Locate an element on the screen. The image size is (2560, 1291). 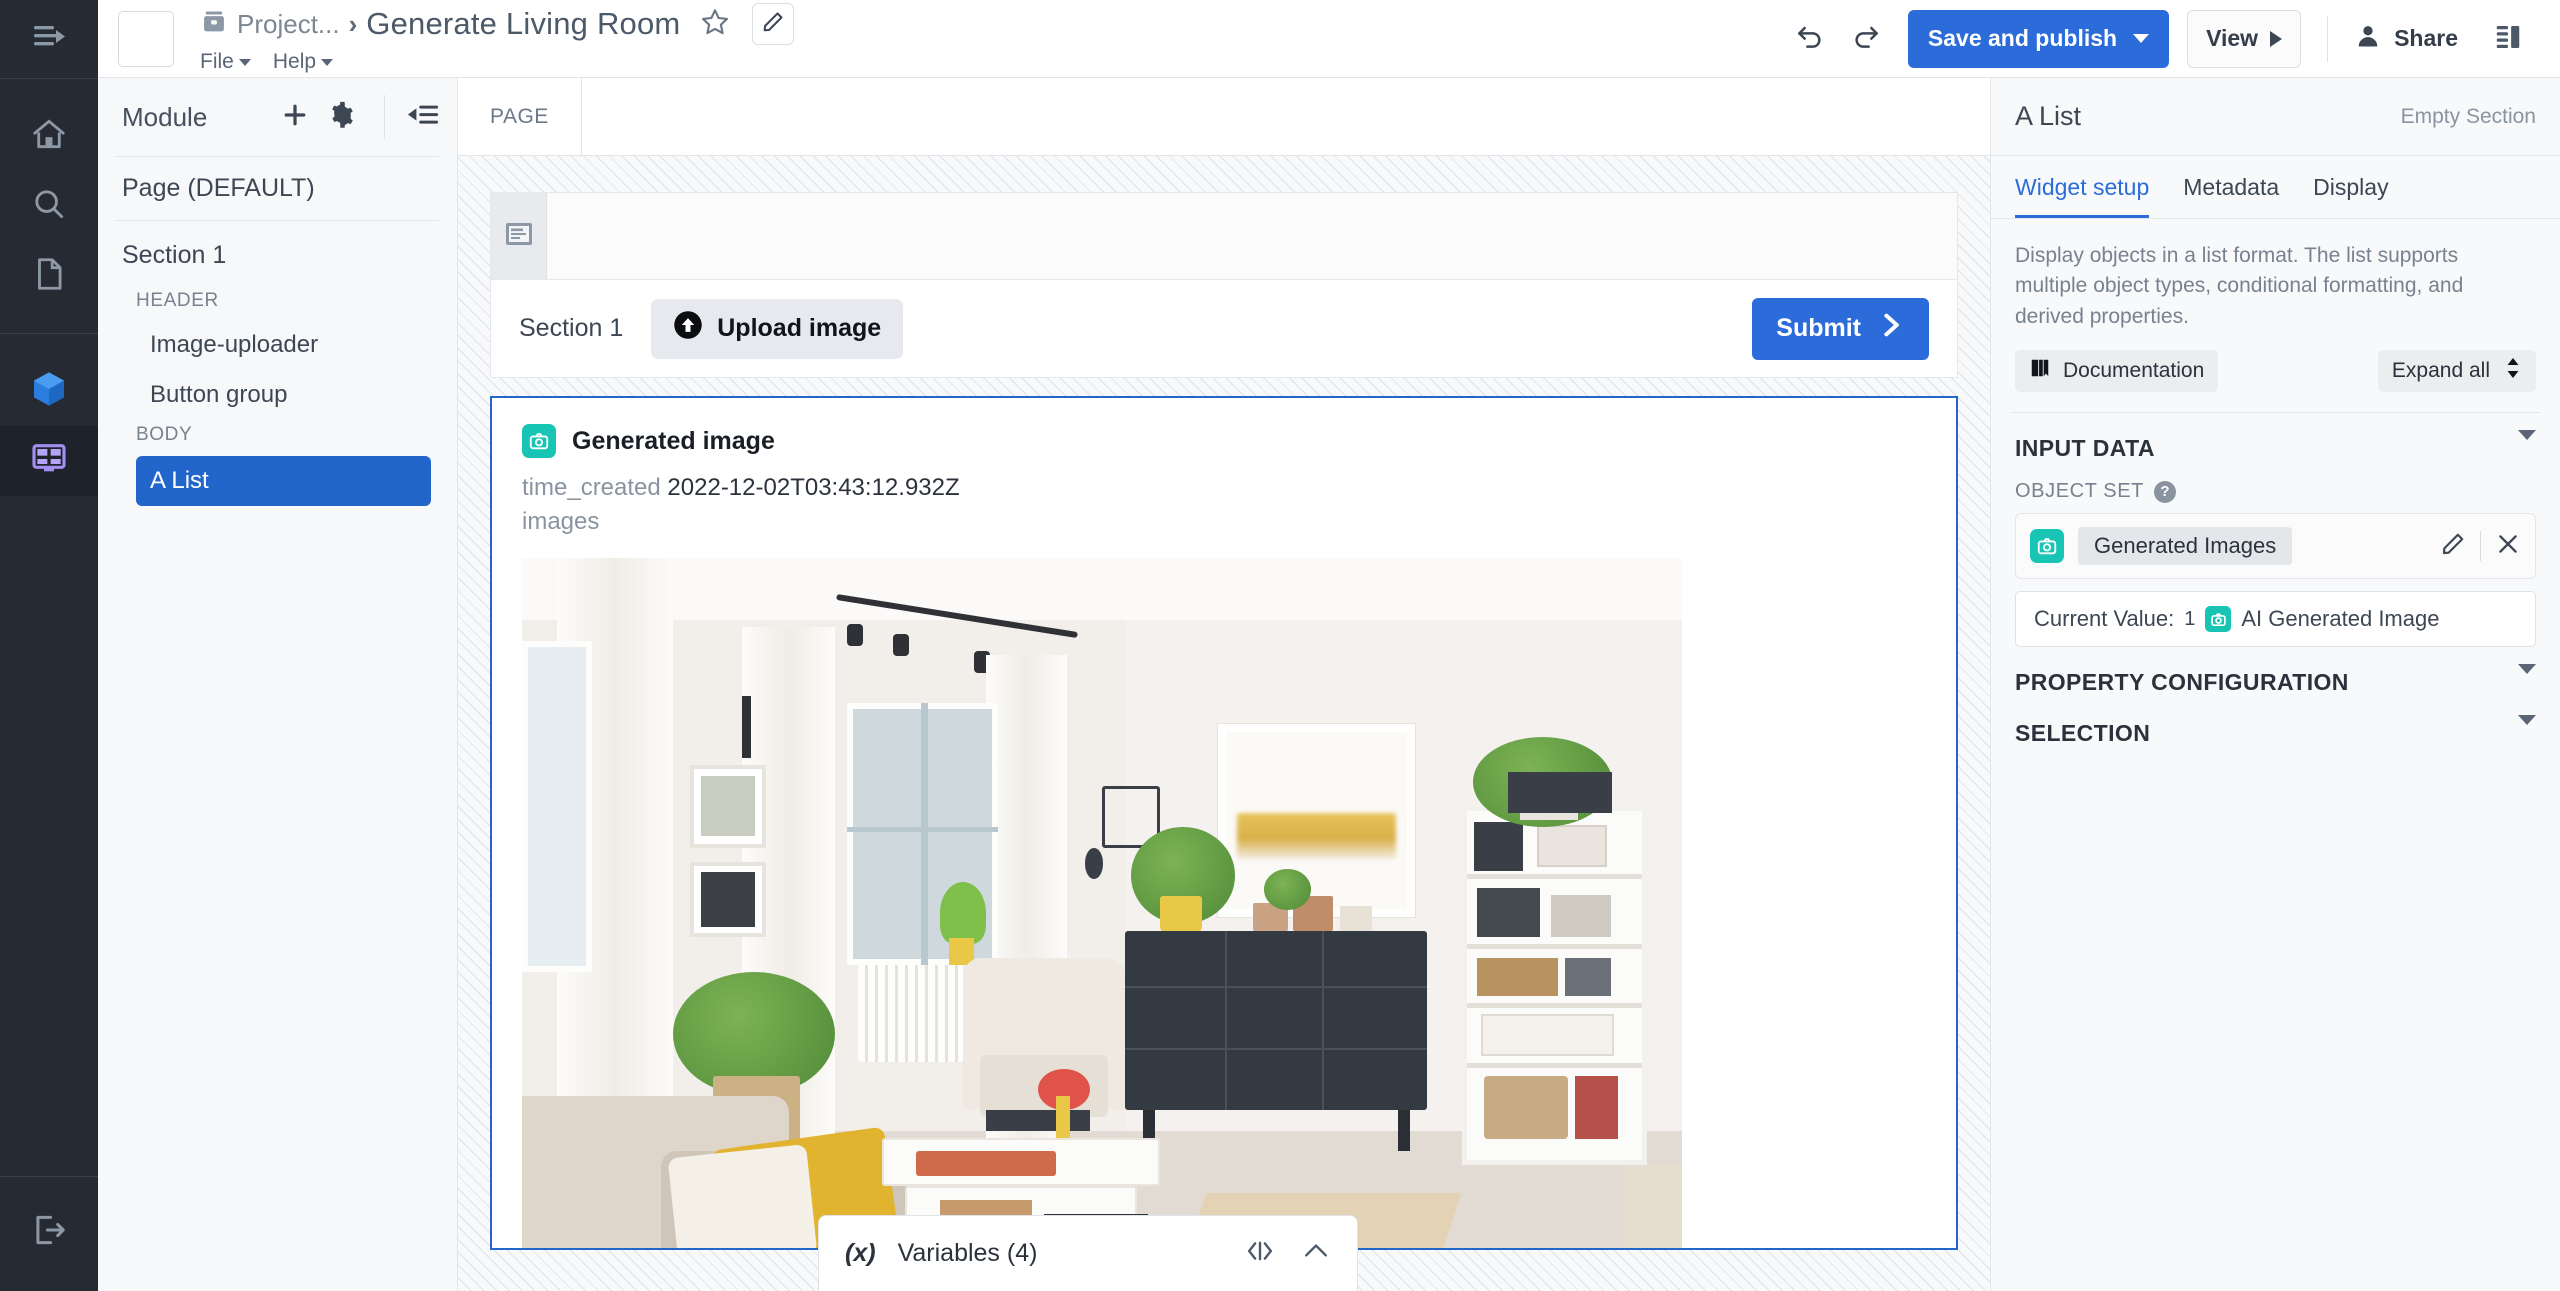
redo-button is located at coordinates (1866, 39).